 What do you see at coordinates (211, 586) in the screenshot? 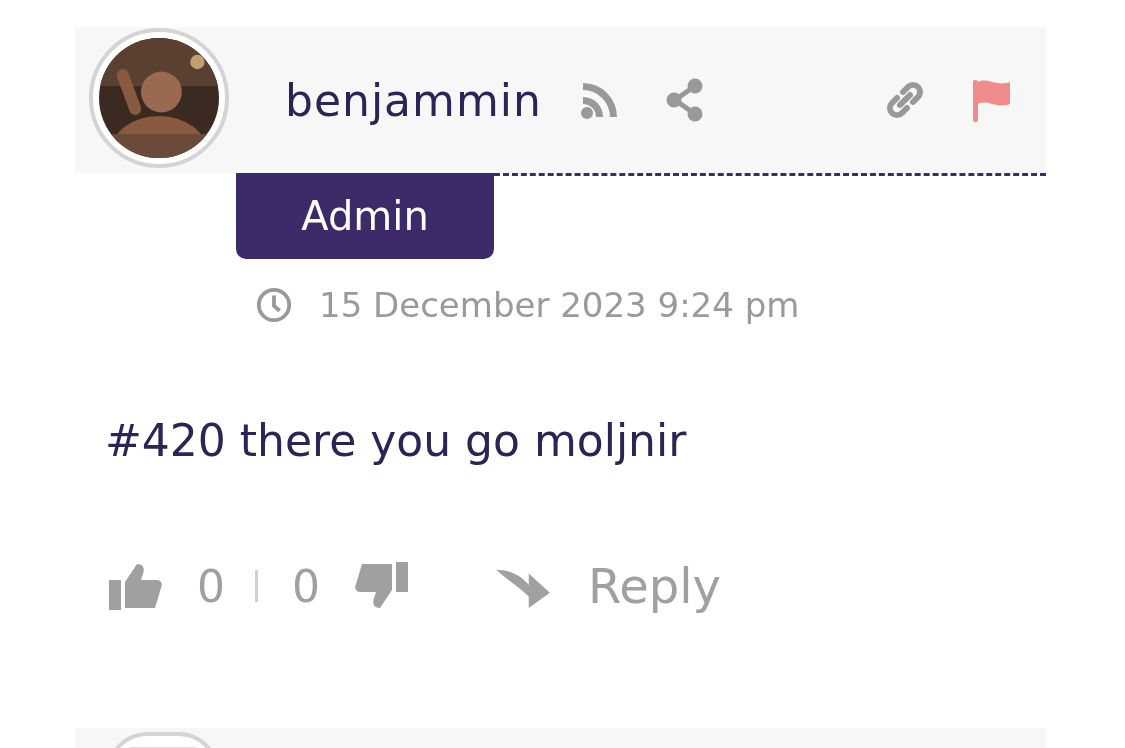
I see `upvote-count: 0` at bounding box center [211, 586].